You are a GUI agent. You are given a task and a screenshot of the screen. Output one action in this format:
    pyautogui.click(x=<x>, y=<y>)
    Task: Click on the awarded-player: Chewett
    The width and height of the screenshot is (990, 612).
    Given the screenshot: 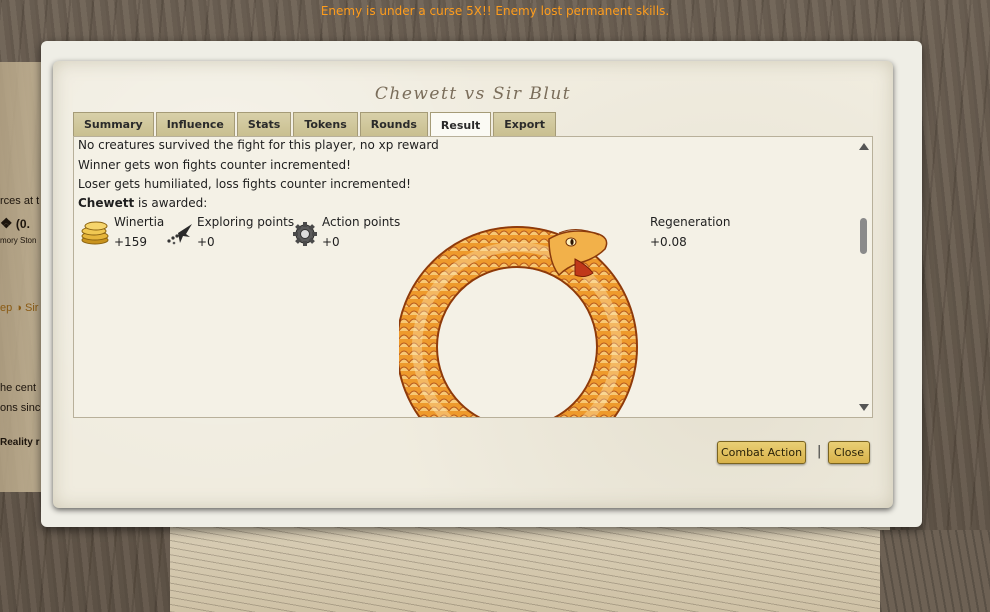 What is the action you would take?
    pyautogui.click(x=106, y=203)
    